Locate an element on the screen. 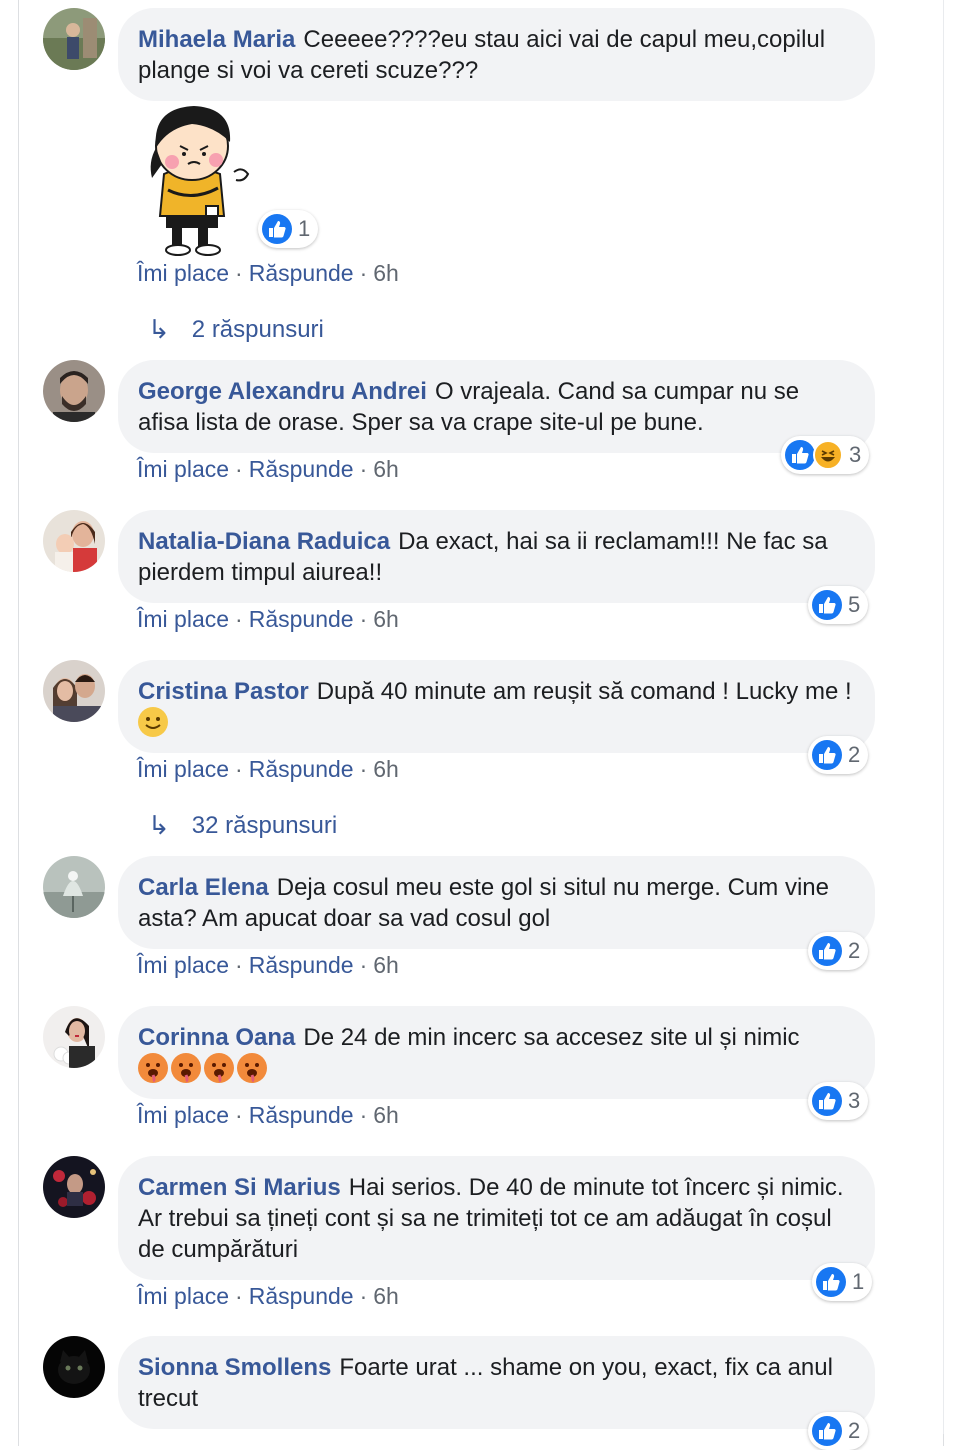  angry-girl-sticker is located at coordinates (195, 180).